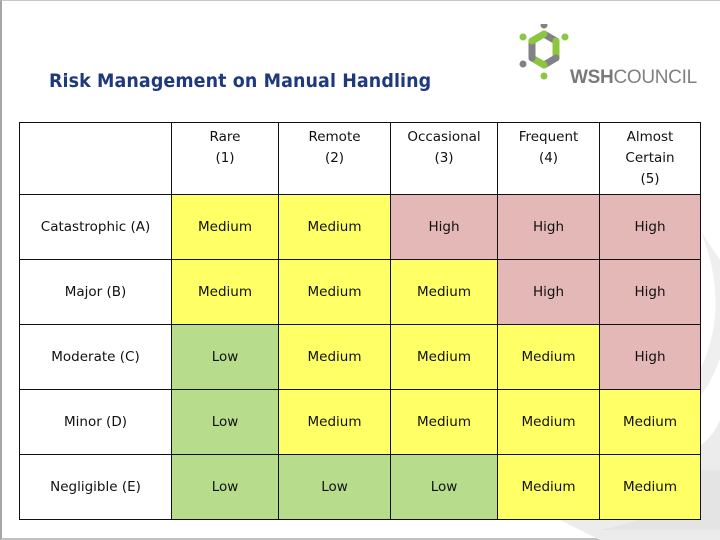  I want to click on logo-wordmark-bold: WSH, so click(592, 77).